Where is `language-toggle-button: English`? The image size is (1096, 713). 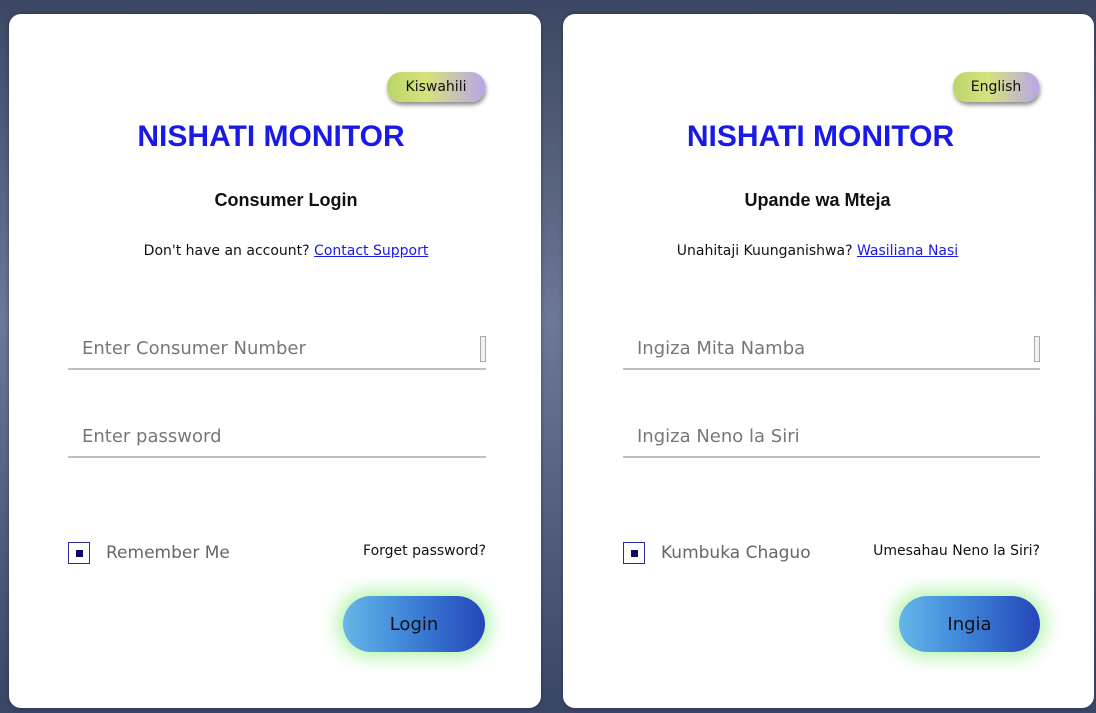
language-toggle-button: English is located at coordinates (996, 87).